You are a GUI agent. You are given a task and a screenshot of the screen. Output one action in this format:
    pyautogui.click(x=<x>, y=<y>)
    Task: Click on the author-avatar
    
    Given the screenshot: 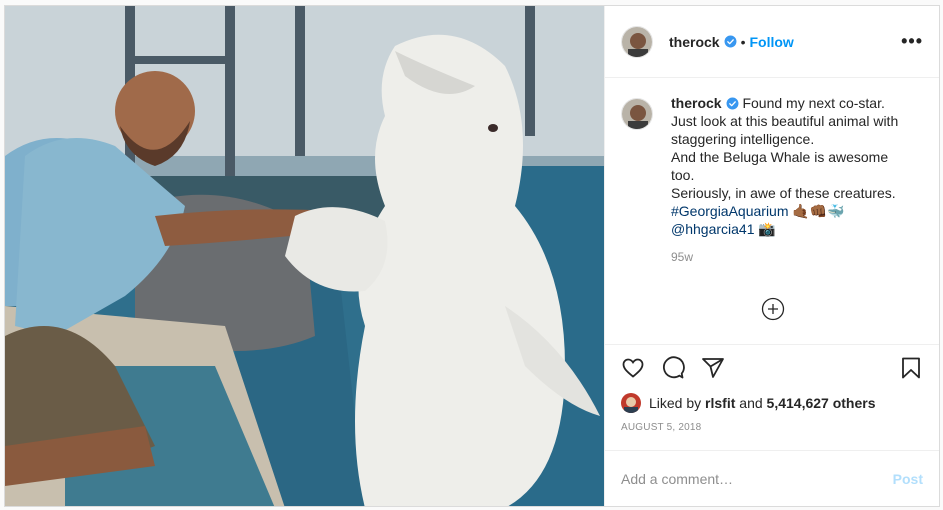 What is the action you would take?
    pyautogui.click(x=637, y=41)
    